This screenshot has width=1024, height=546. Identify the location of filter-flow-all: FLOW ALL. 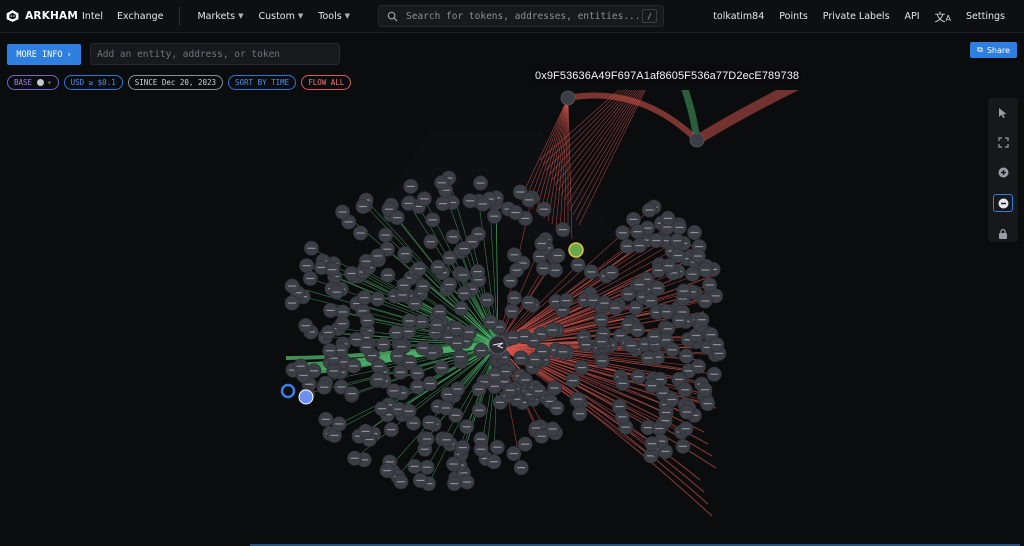
(326, 82).